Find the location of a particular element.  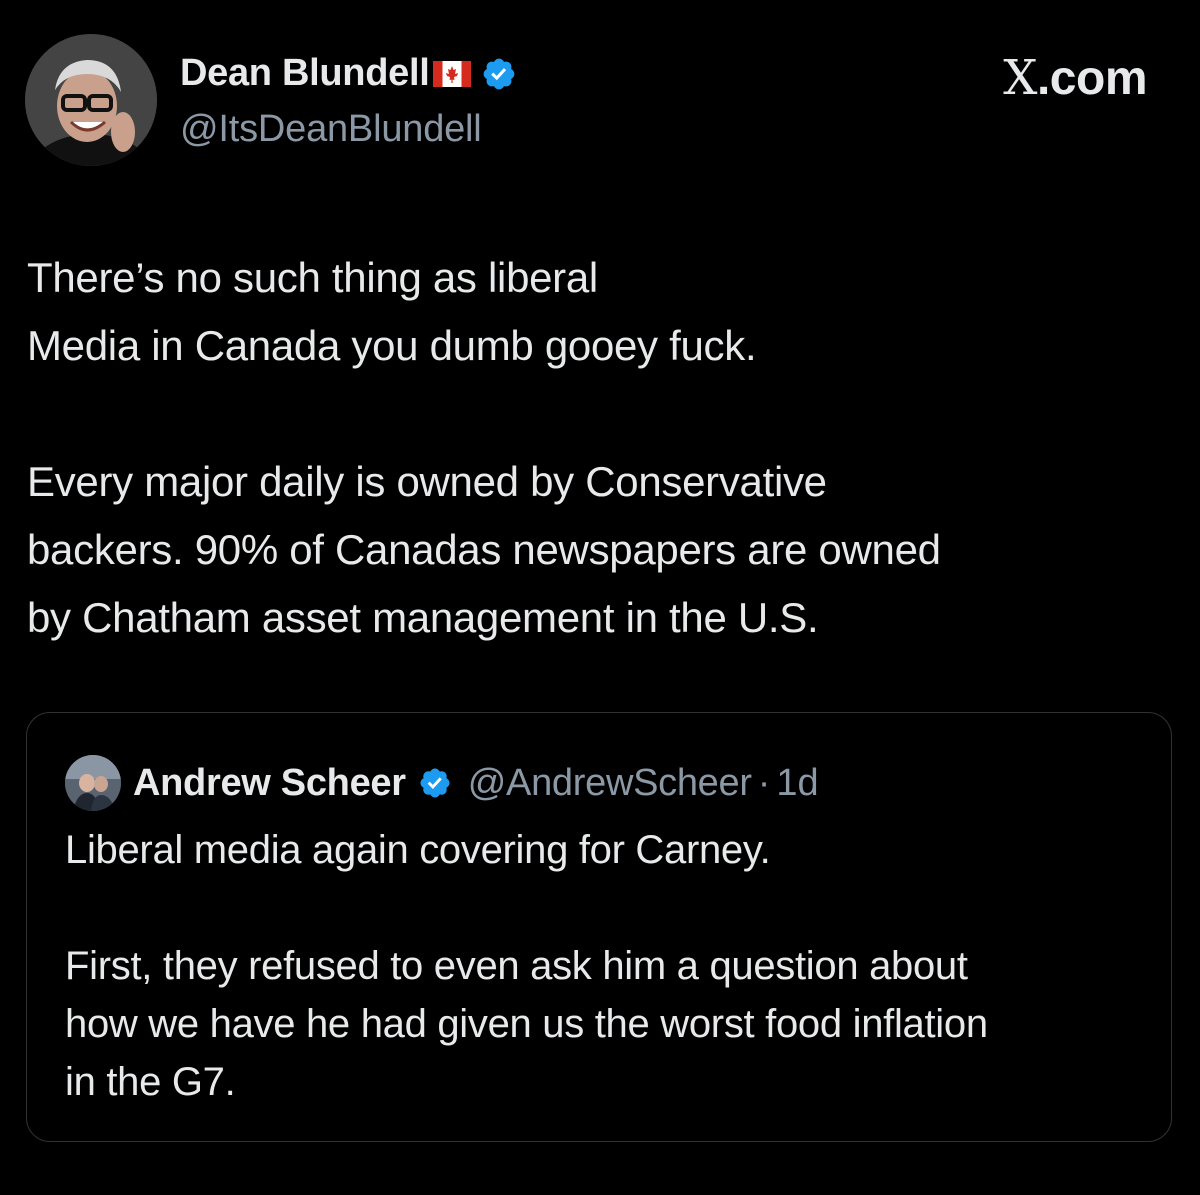

quoted-post-header: Andrew Scheer @AndrewScheer · 1d is located at coordinates (442, 783).